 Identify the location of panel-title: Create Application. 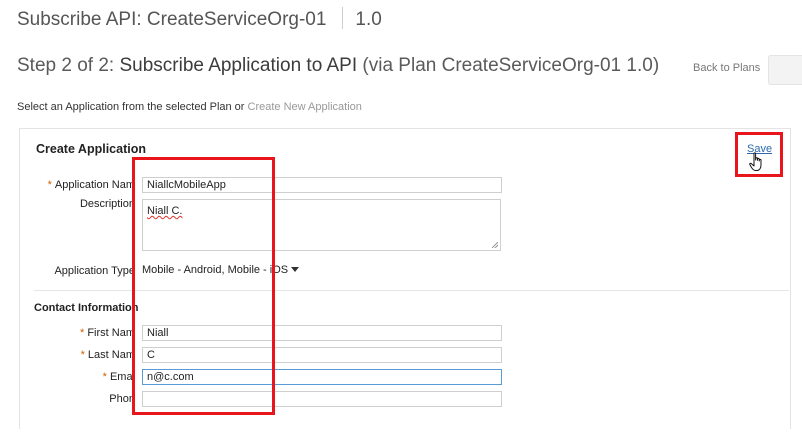
(91, 149).